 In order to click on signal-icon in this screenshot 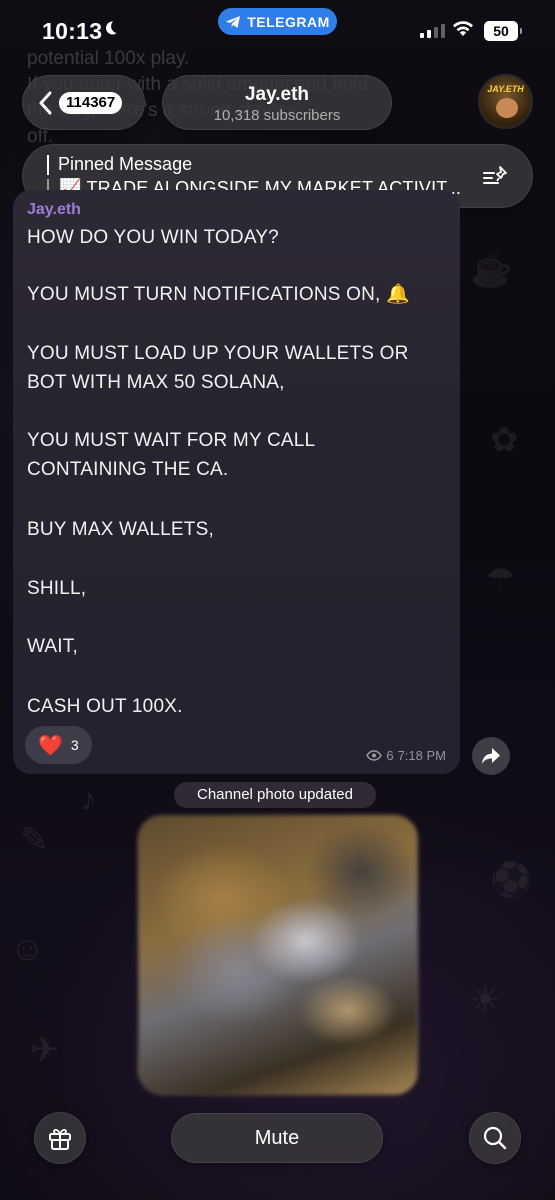, I will do `click(432, 30)`.